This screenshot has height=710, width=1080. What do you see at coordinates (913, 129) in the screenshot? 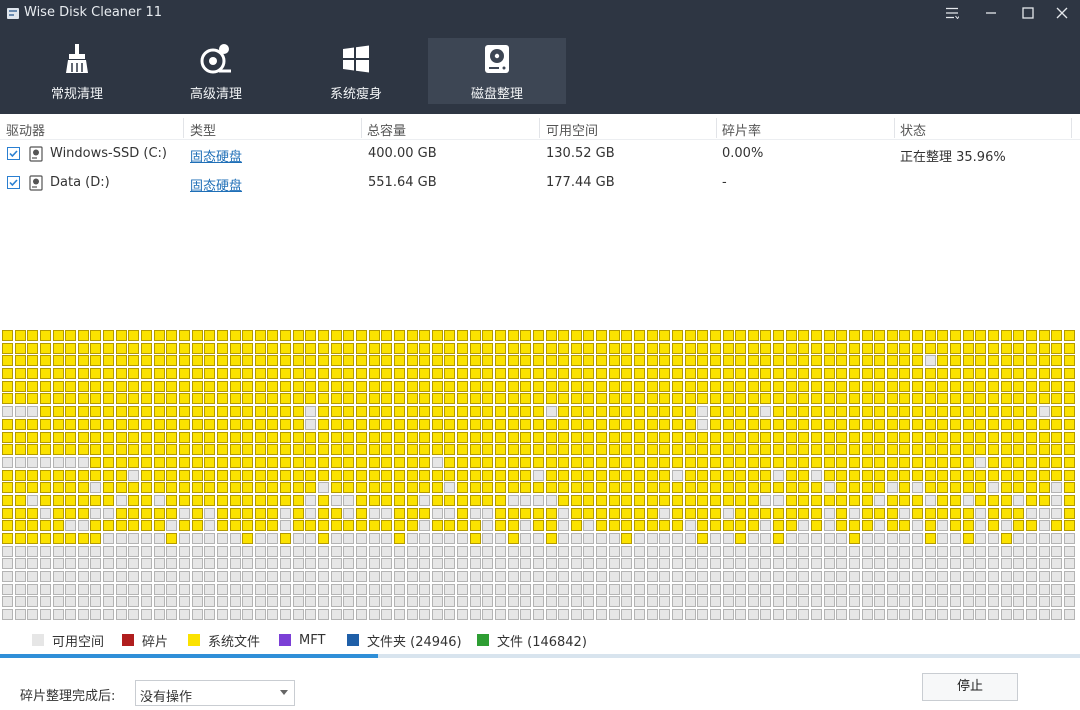
I see `column-header-status: 状态` at bounding box center [913, 129].